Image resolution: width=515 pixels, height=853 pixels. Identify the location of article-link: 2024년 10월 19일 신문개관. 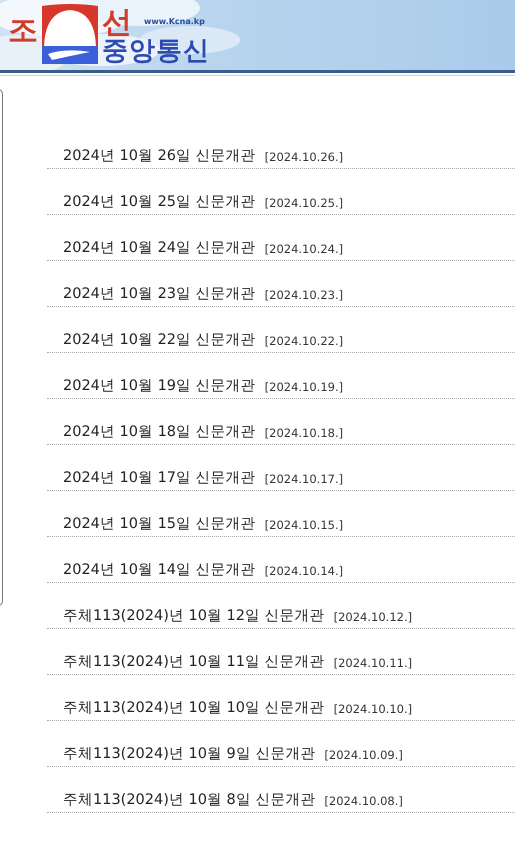
(159, 385).